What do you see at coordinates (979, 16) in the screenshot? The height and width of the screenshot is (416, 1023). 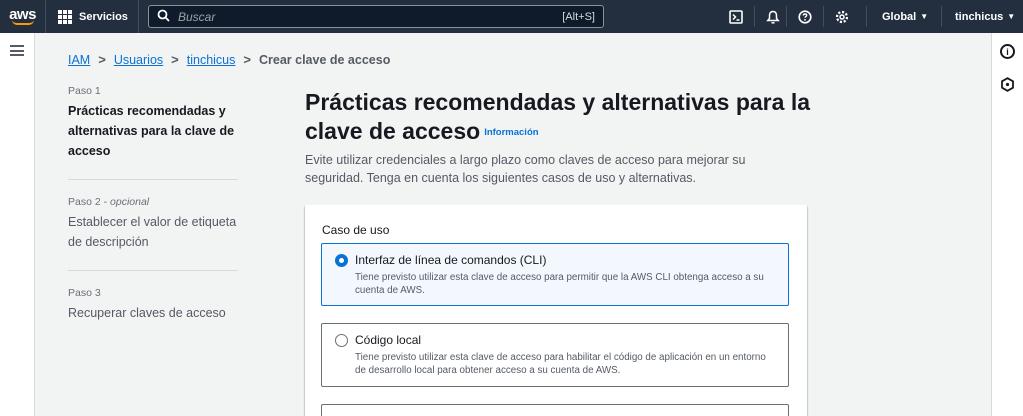 I see `user-label: tinchicus` at bounding box center [979, 16].